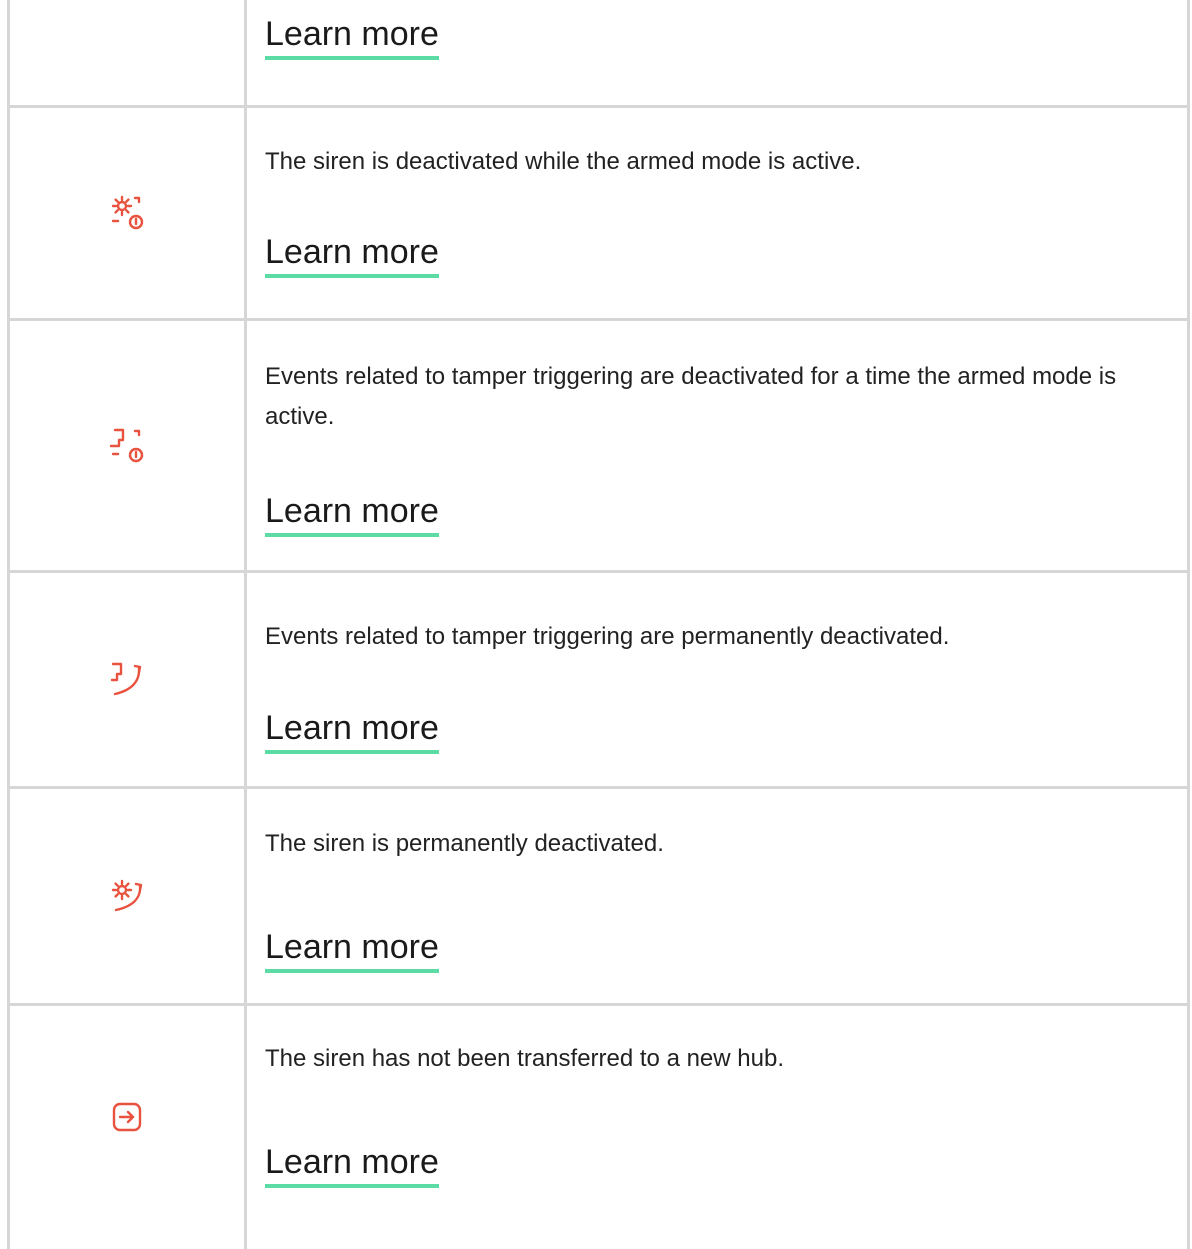 This screenshot has height=1249, width=1192. What do you see at coordinates (464, 843) in the screenshot?
I see `row-description: The siren is permanently deactivated.` at bounding box center [464, 843].